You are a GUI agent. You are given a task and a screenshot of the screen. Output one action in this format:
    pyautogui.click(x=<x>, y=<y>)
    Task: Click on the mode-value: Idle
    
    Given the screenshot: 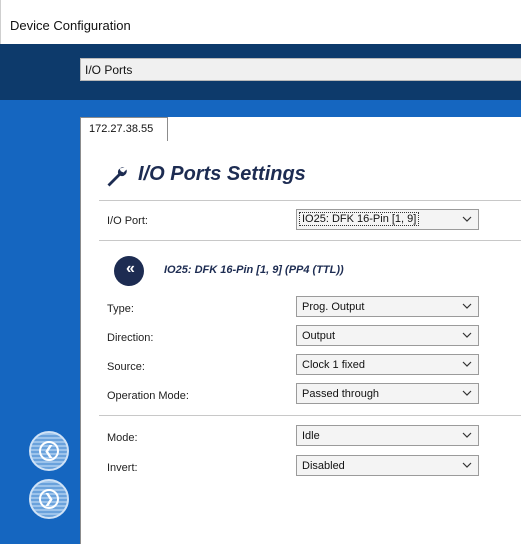 What is the action you would take?
    pyautogui.click(x=311, y=436)
    